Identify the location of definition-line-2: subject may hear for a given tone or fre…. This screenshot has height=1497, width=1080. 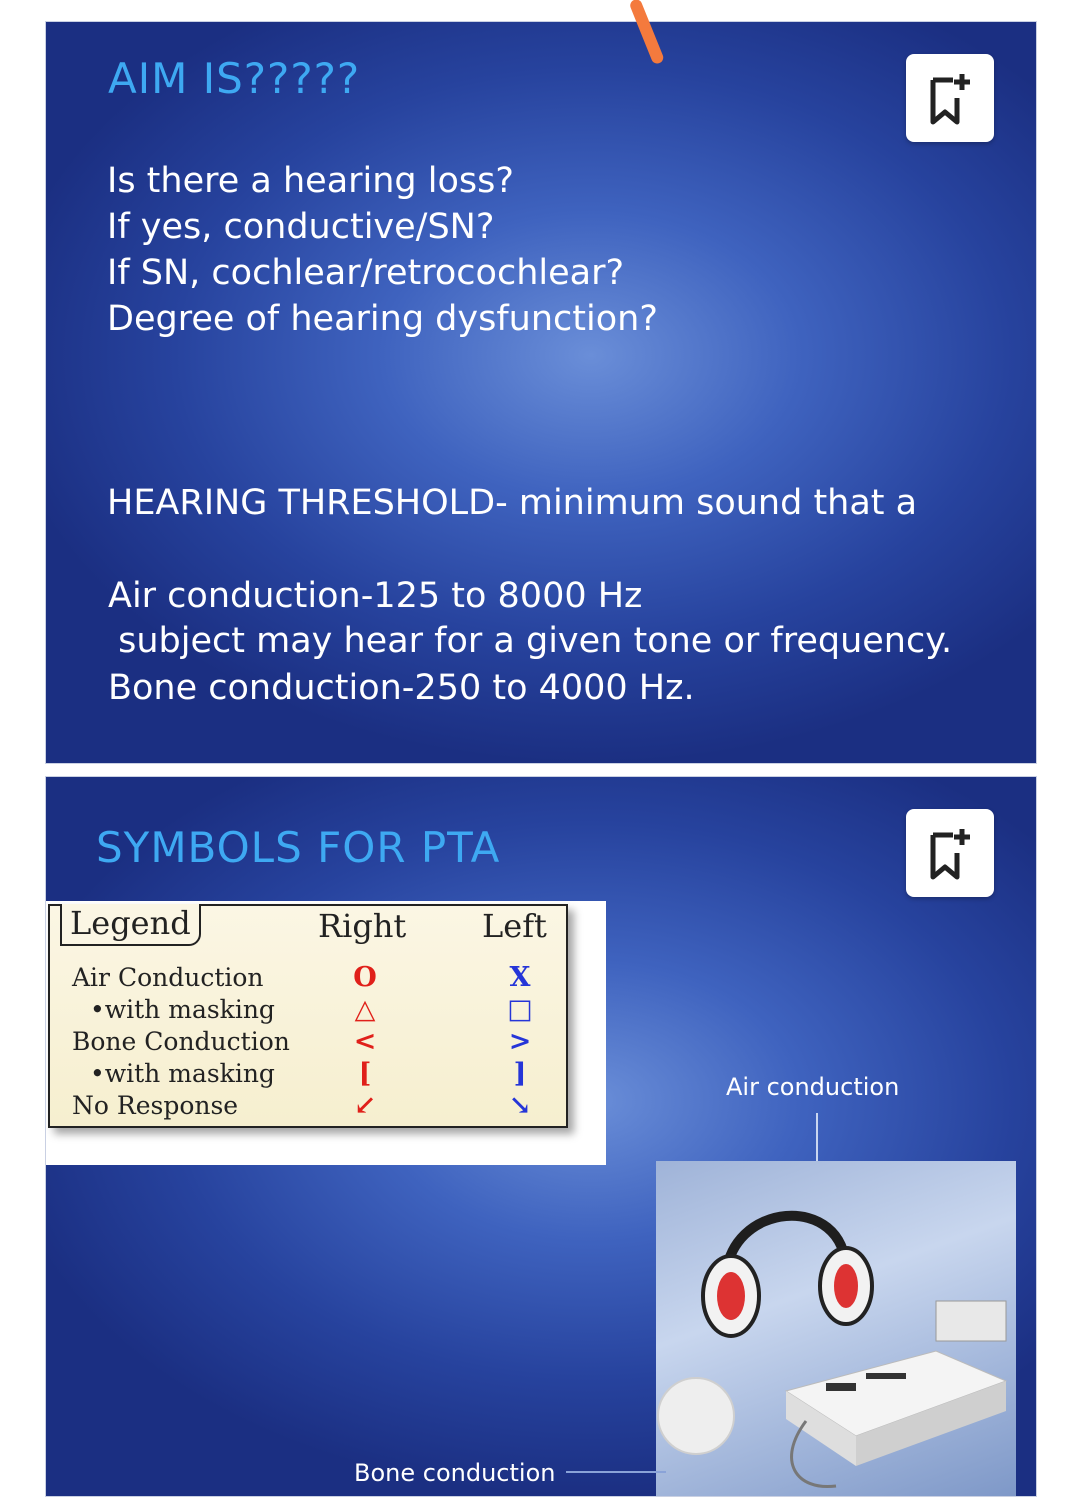
(530, 641).